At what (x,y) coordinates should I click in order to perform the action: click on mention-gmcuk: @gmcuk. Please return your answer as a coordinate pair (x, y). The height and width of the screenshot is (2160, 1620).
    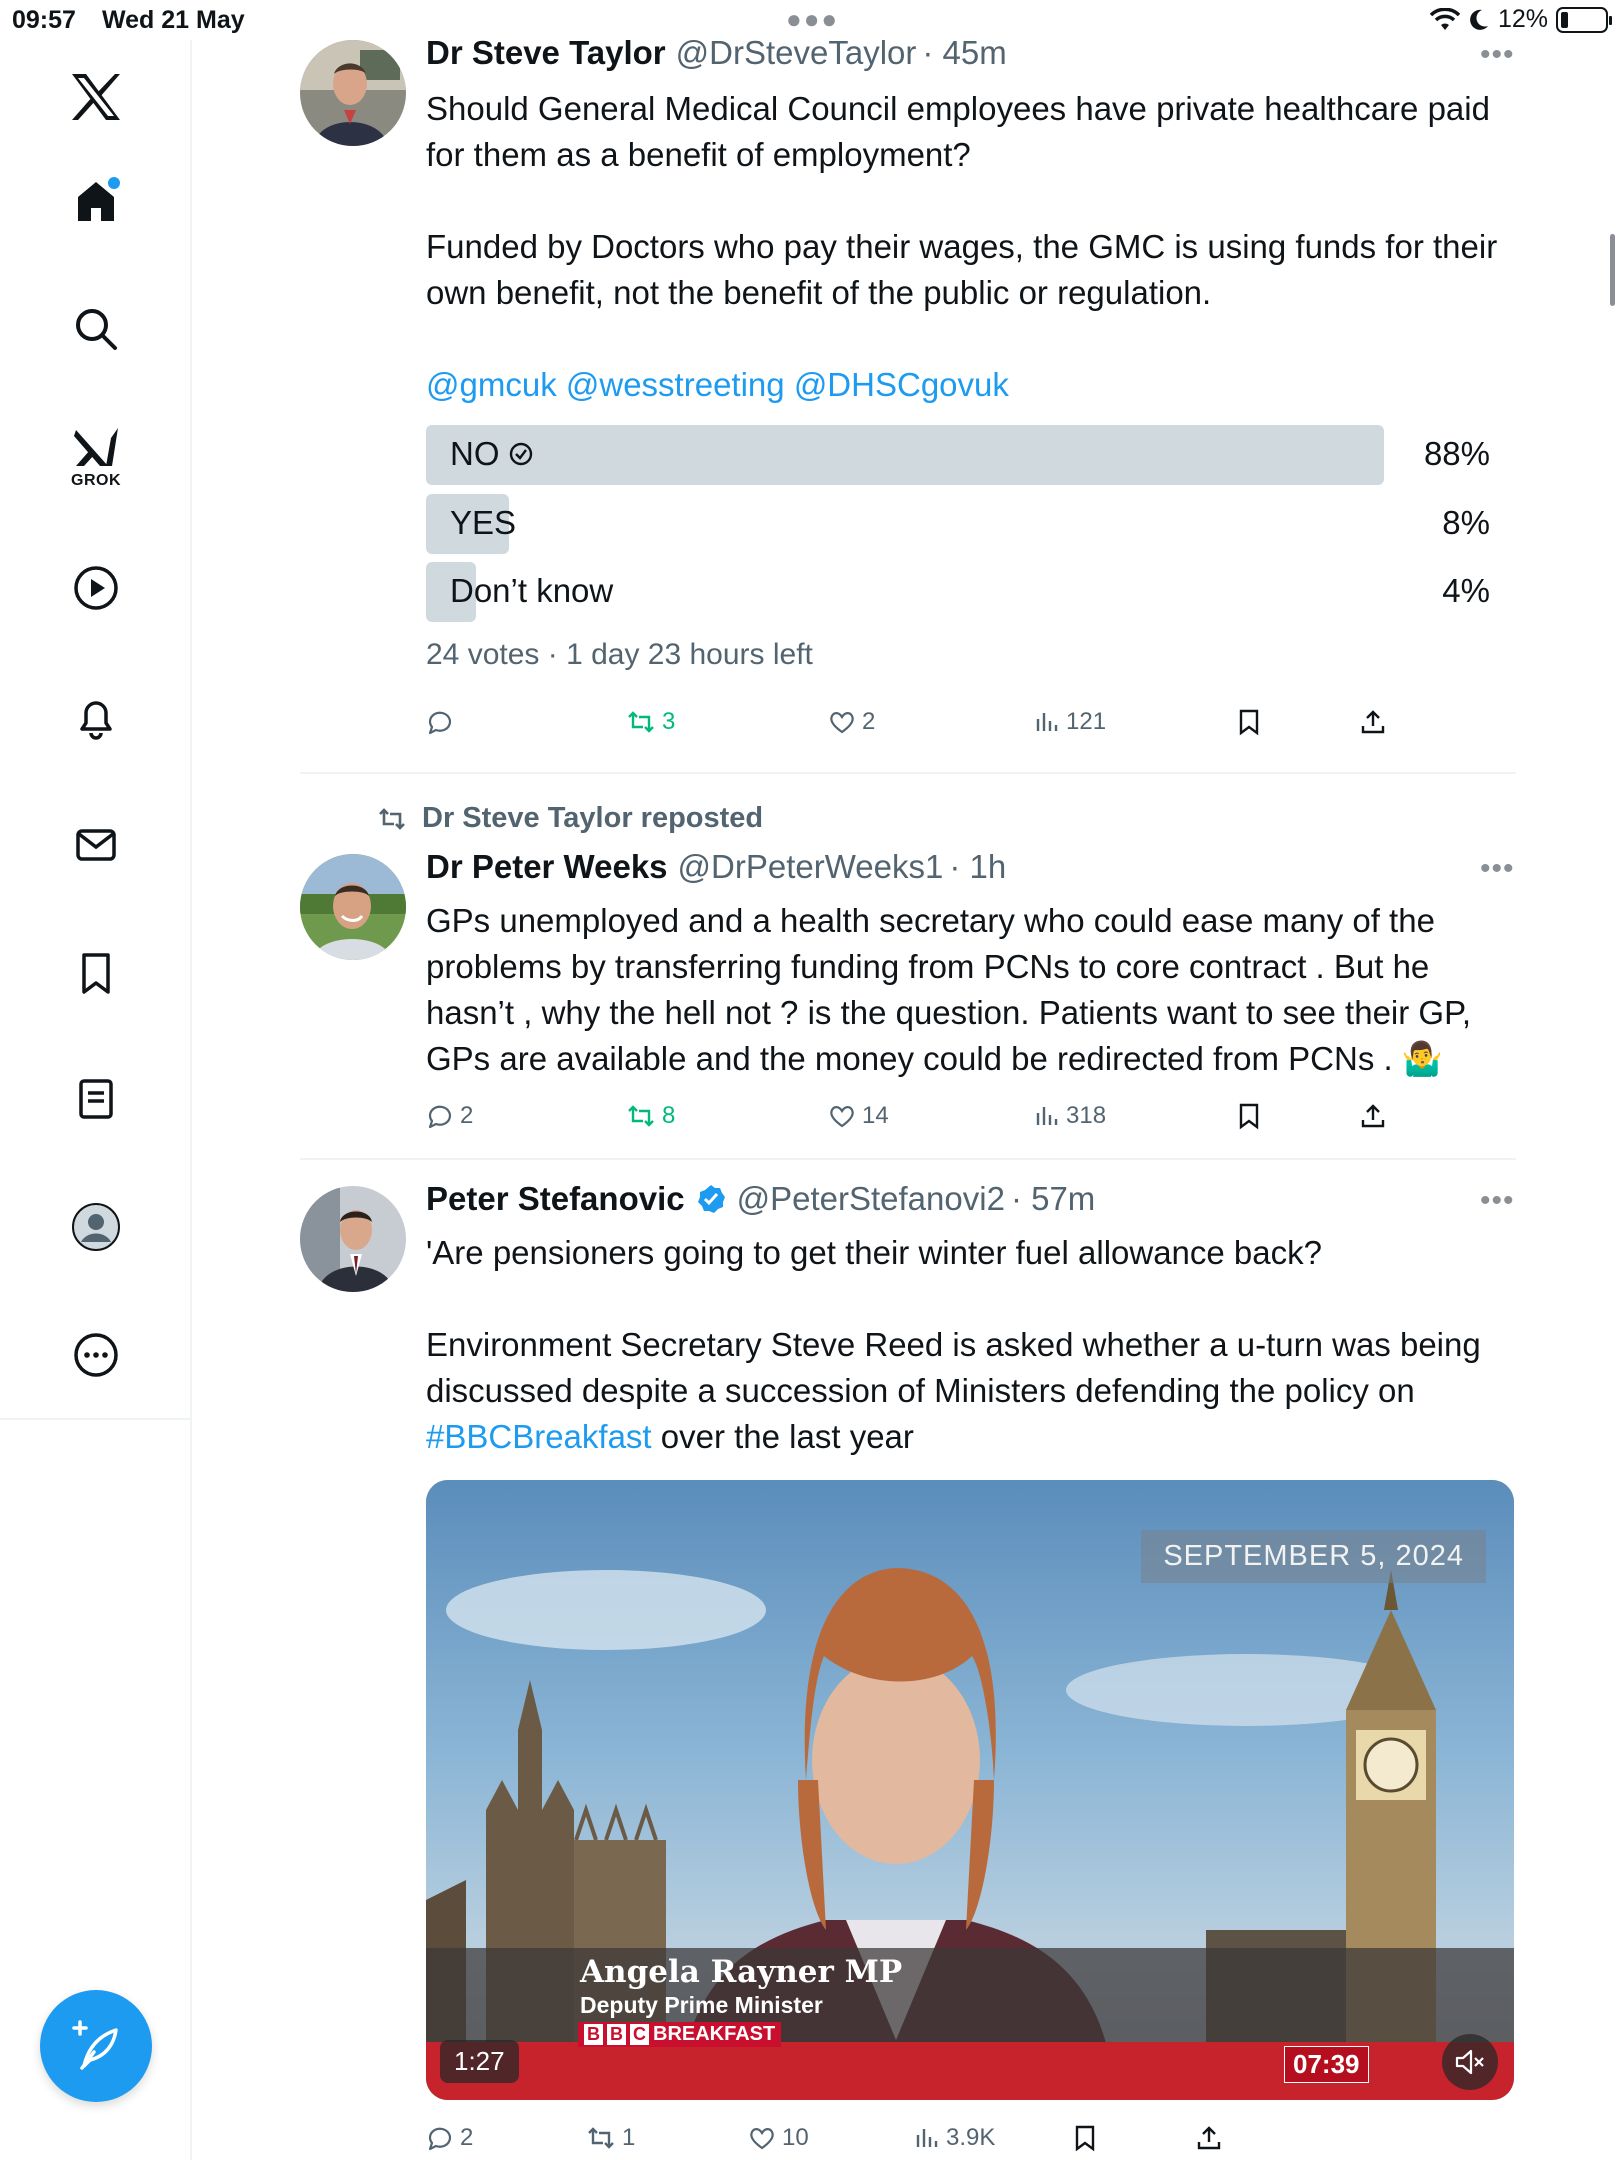
    Looking at the image, I should click on (491, 384).